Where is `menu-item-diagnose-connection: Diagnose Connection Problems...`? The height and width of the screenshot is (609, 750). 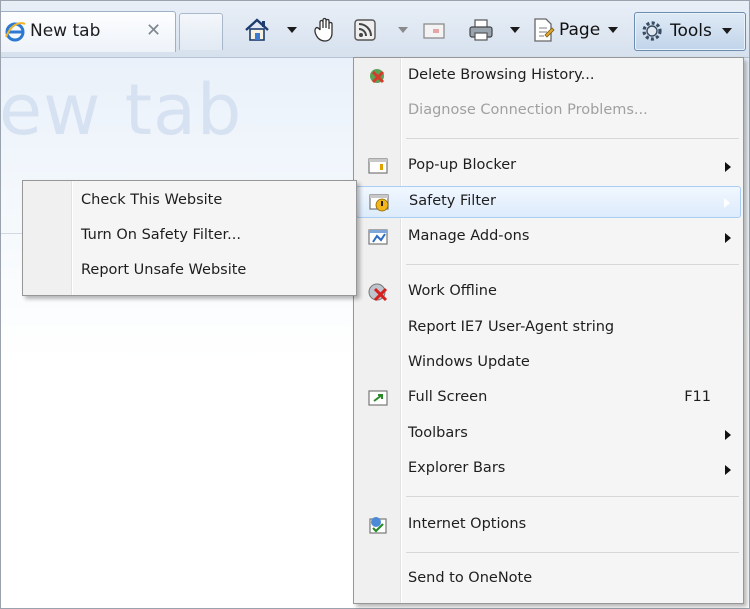 menu-item-diagnose-connection: Diagnose Connection Problems... is located at coordinates (548, 111).